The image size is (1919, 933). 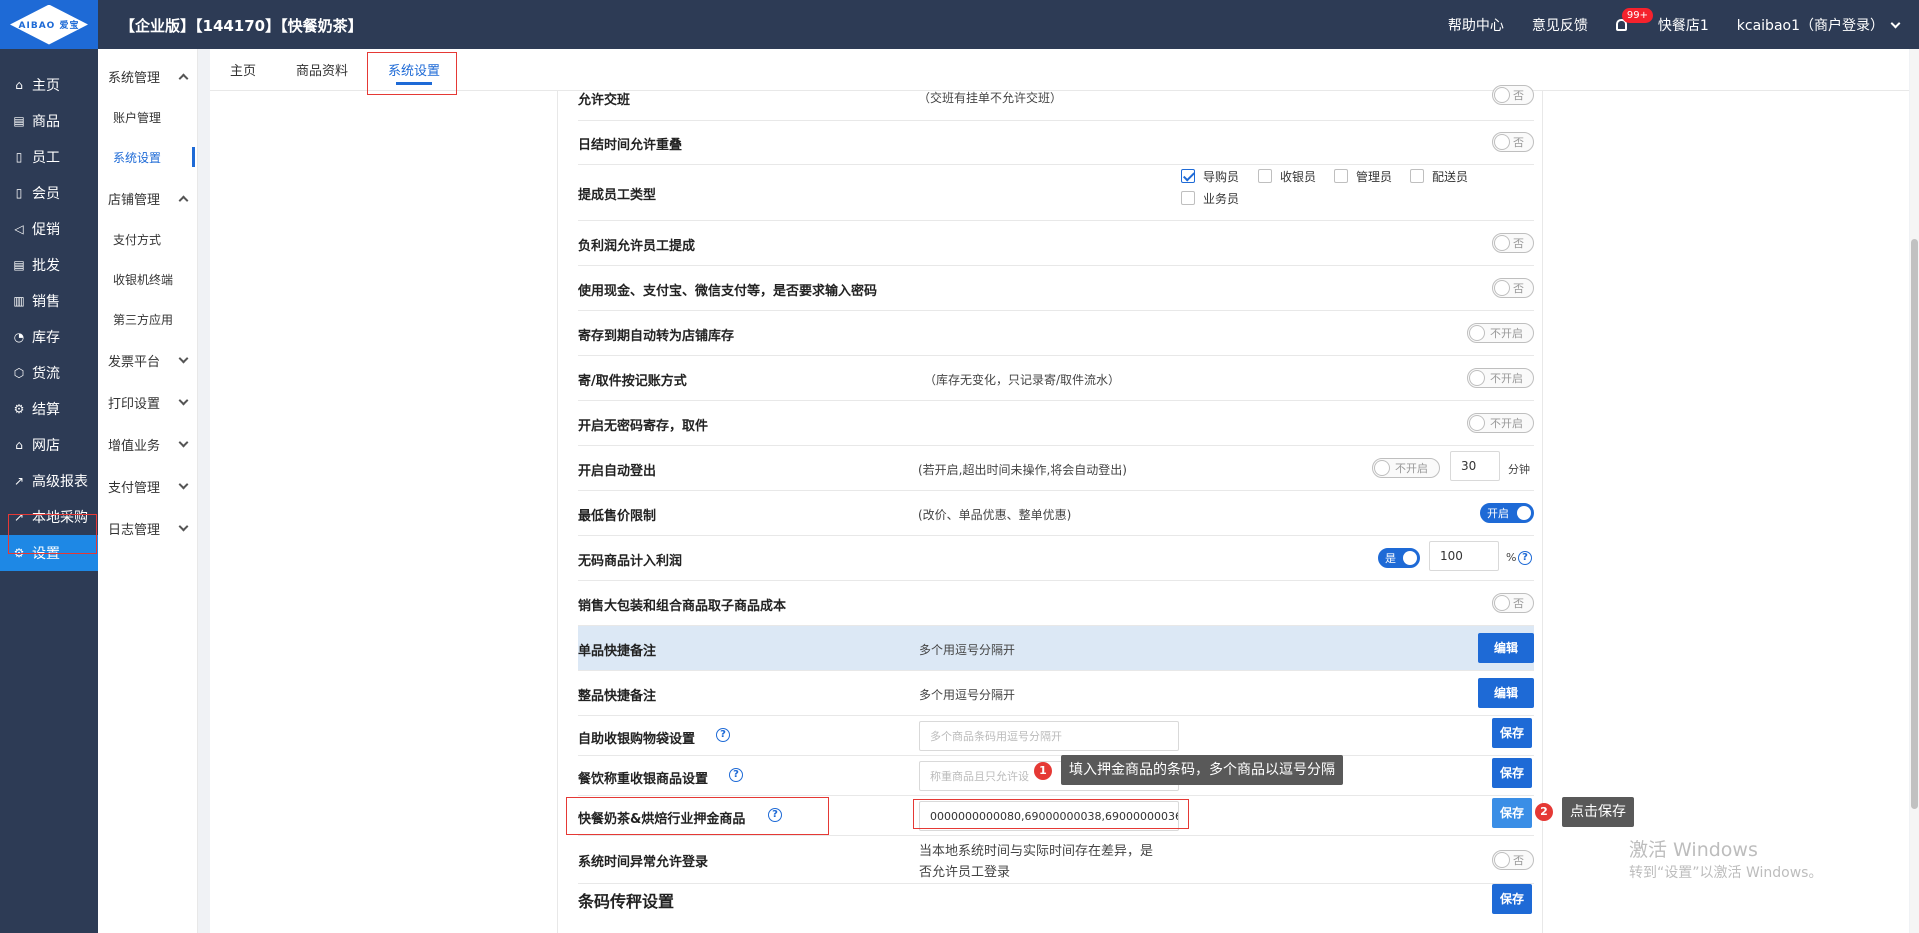 I want to click on sidebar-item-purchase: ↗ 本地采购, so click(x=49, y=517).